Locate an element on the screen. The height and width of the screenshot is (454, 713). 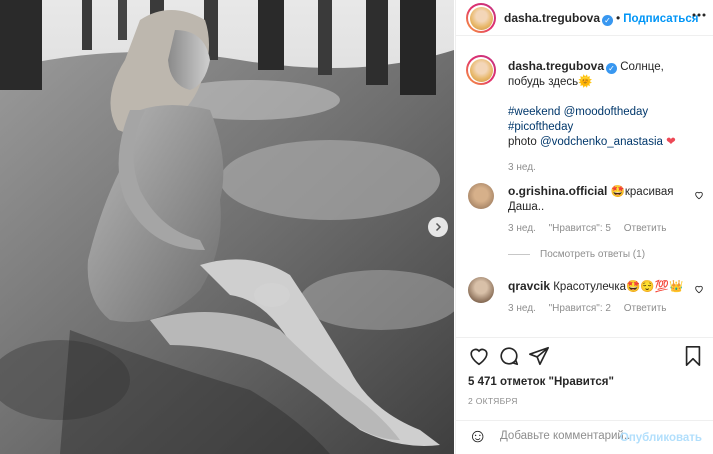
view-replies-button: Посмотреть ответы (1) is located at coordinates (576, 254).